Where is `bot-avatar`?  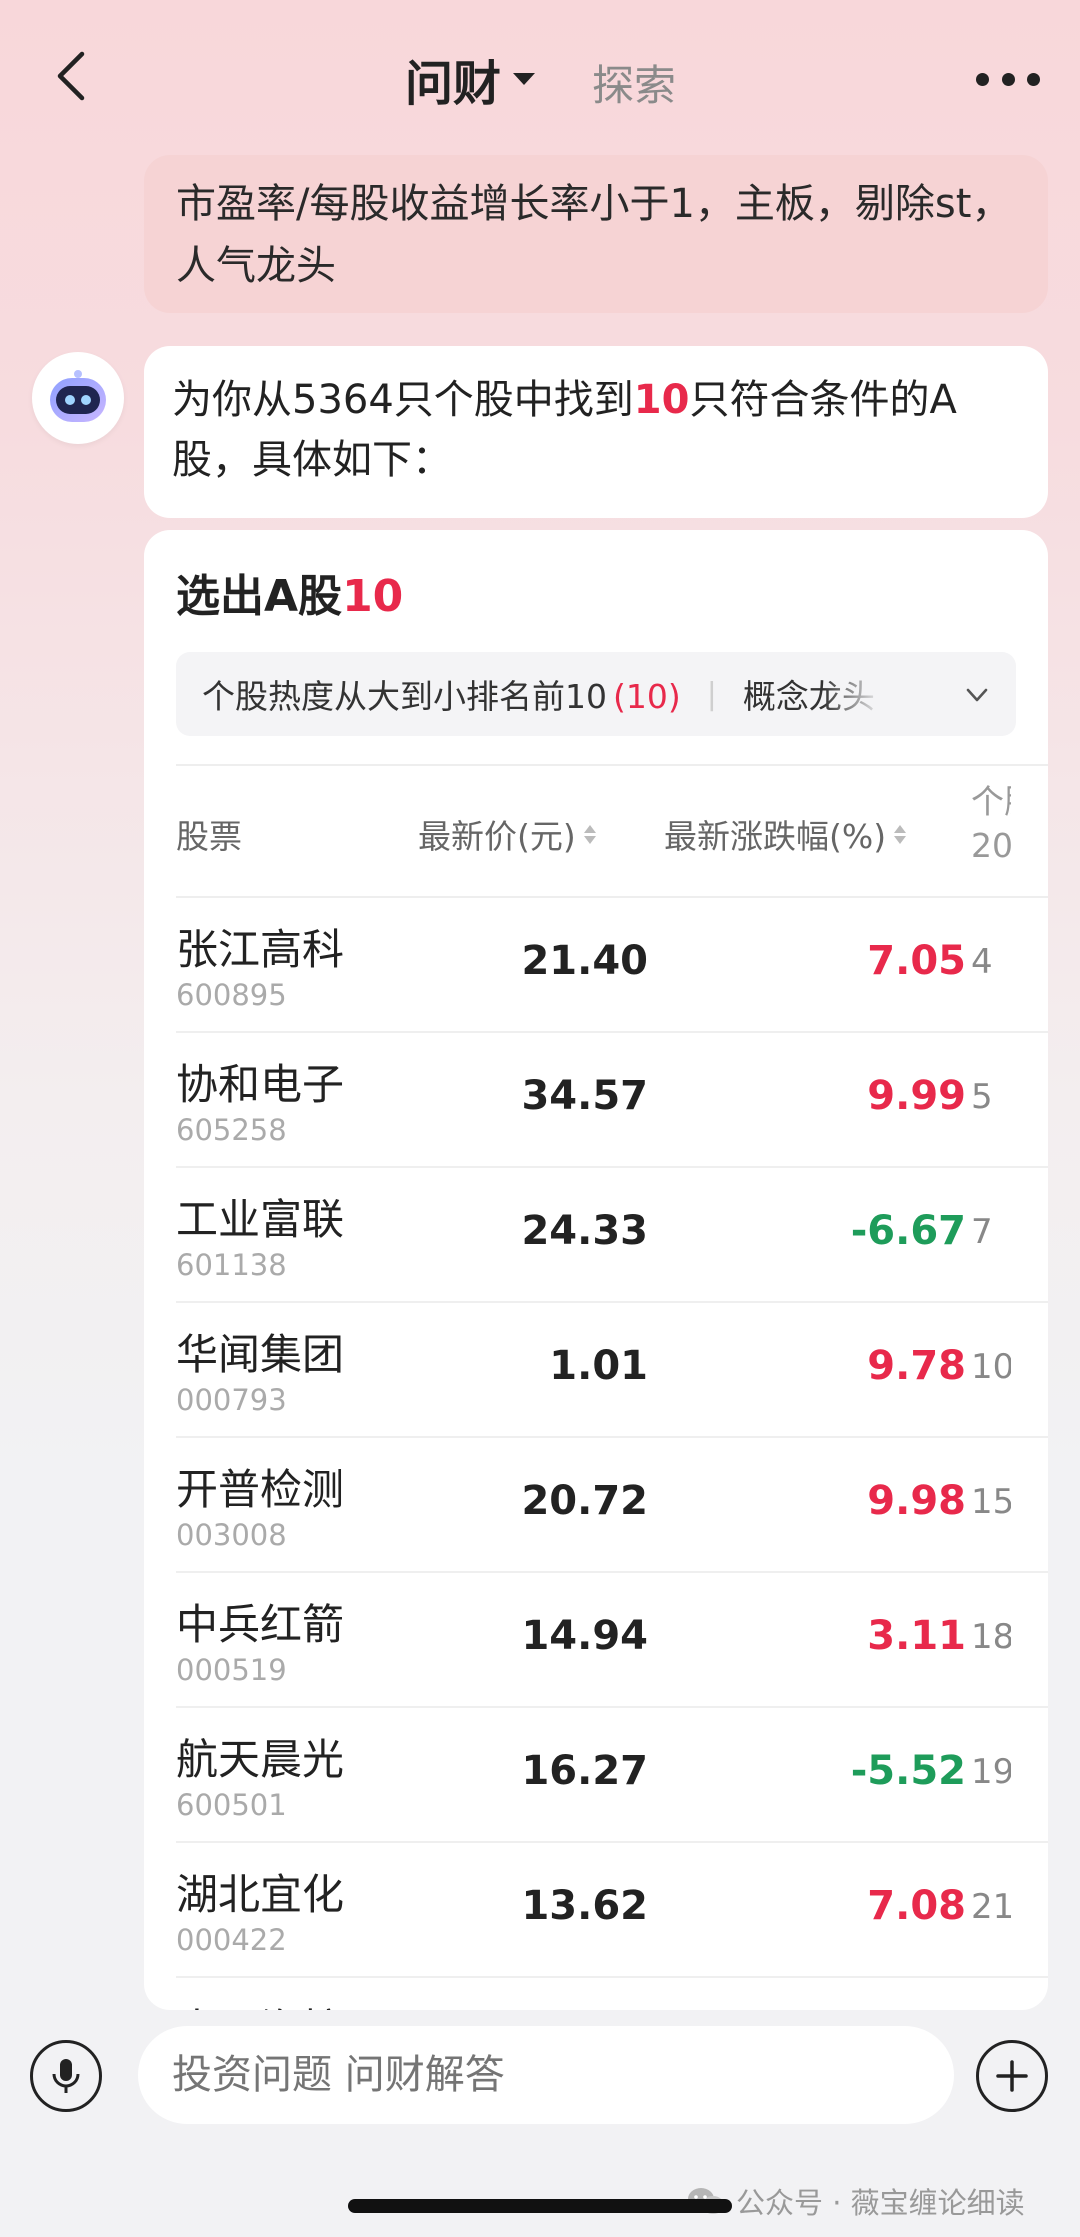 bot-avatar is located at coordinates (78, 398).